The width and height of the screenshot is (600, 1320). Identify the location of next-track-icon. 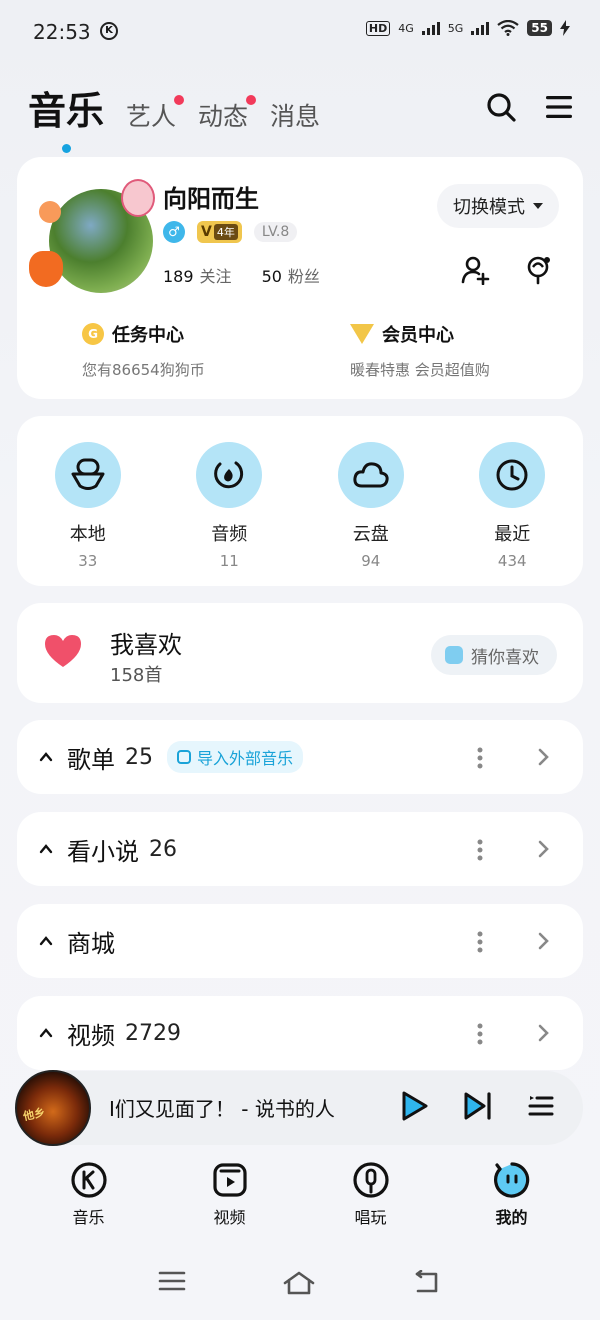
(478, 1106).